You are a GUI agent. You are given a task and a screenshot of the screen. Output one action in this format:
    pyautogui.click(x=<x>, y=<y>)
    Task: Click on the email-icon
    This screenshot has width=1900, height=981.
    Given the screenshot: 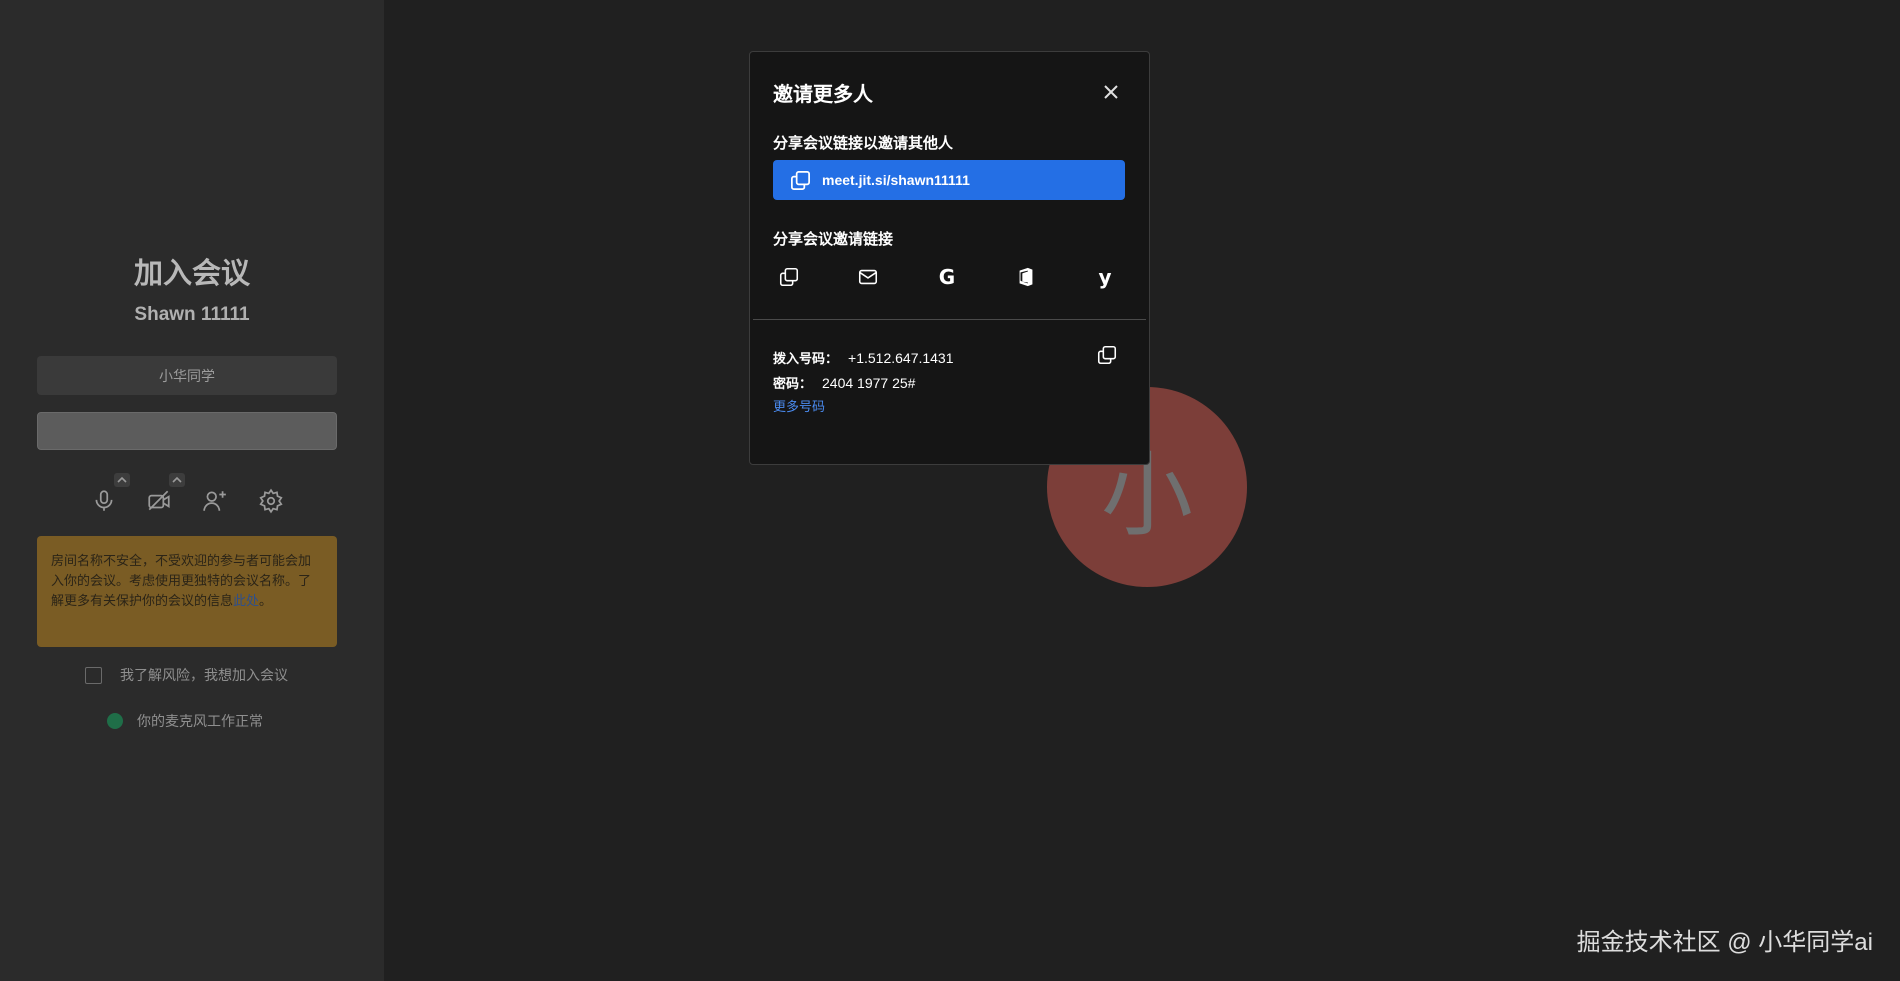 What is the action you would take?
    pyautogui.click(x=868, y=277)
    